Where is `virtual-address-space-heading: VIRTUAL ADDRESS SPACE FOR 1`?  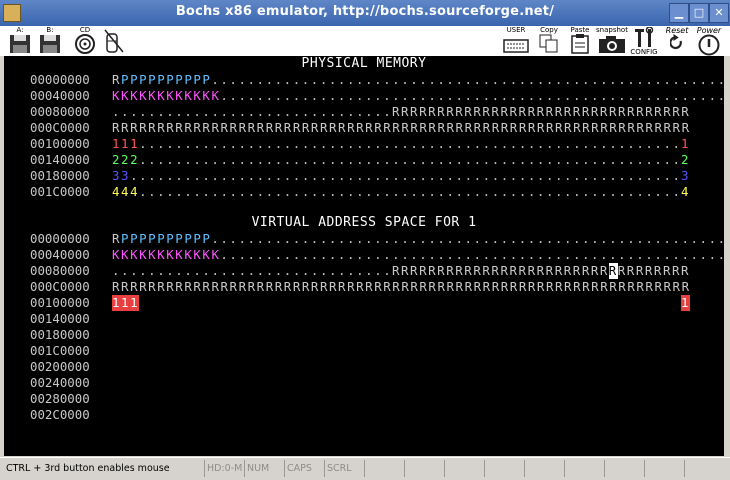 virtual-address-space-heading: VIRTUAL ADDRESS SPACE FOR 1 is located at coordinates (364, 222).